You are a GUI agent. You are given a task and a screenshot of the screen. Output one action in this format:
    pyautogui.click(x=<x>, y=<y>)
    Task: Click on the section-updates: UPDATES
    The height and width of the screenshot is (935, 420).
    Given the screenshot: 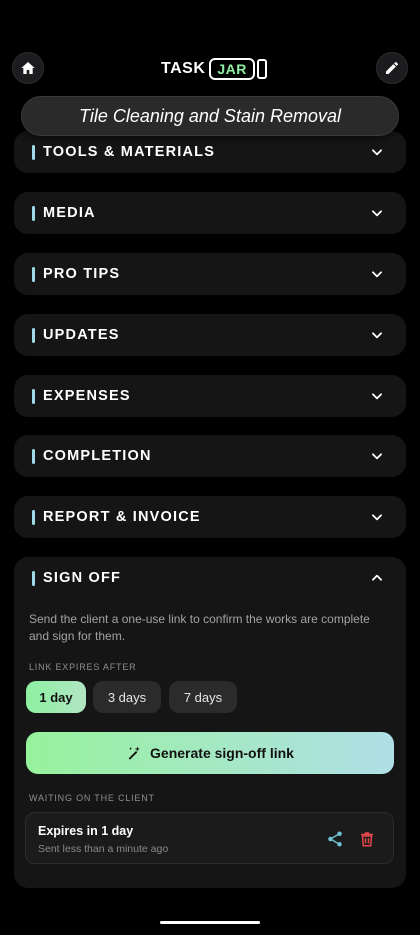 What is the action you would take?
    pyautogui.click(x=210, y=335)
    